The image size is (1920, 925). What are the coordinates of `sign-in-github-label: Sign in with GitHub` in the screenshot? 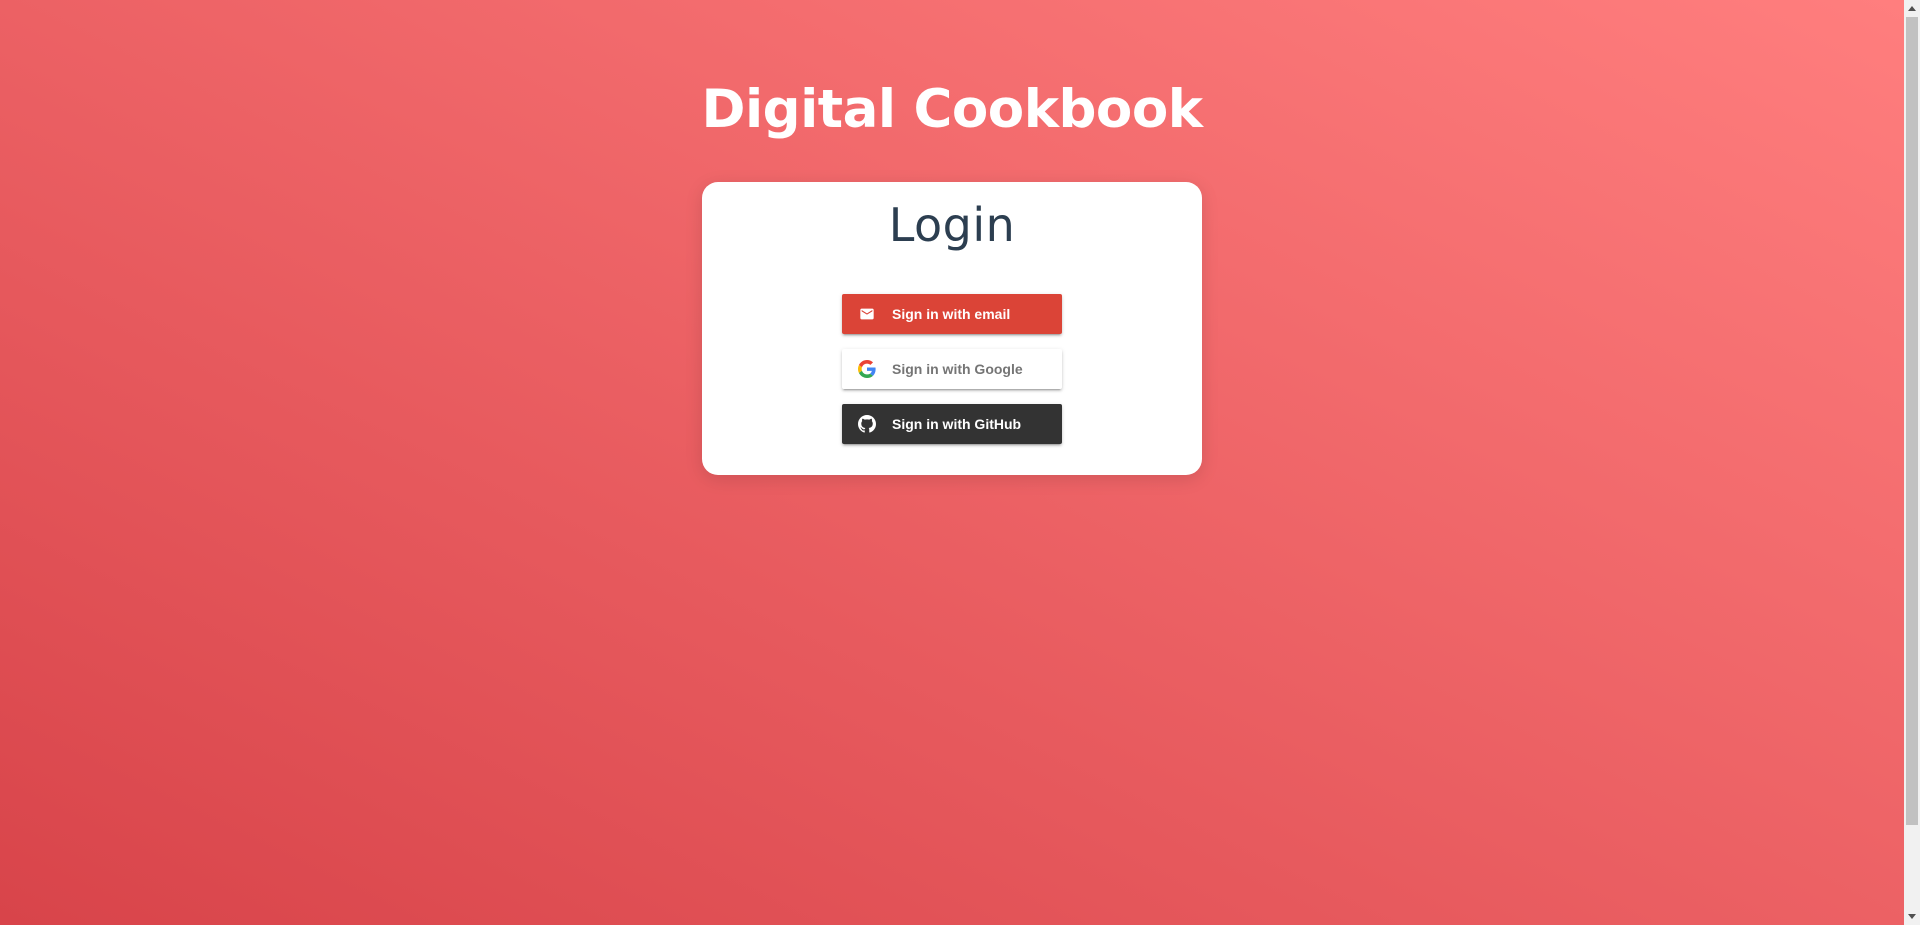 It's located at (957, 424).